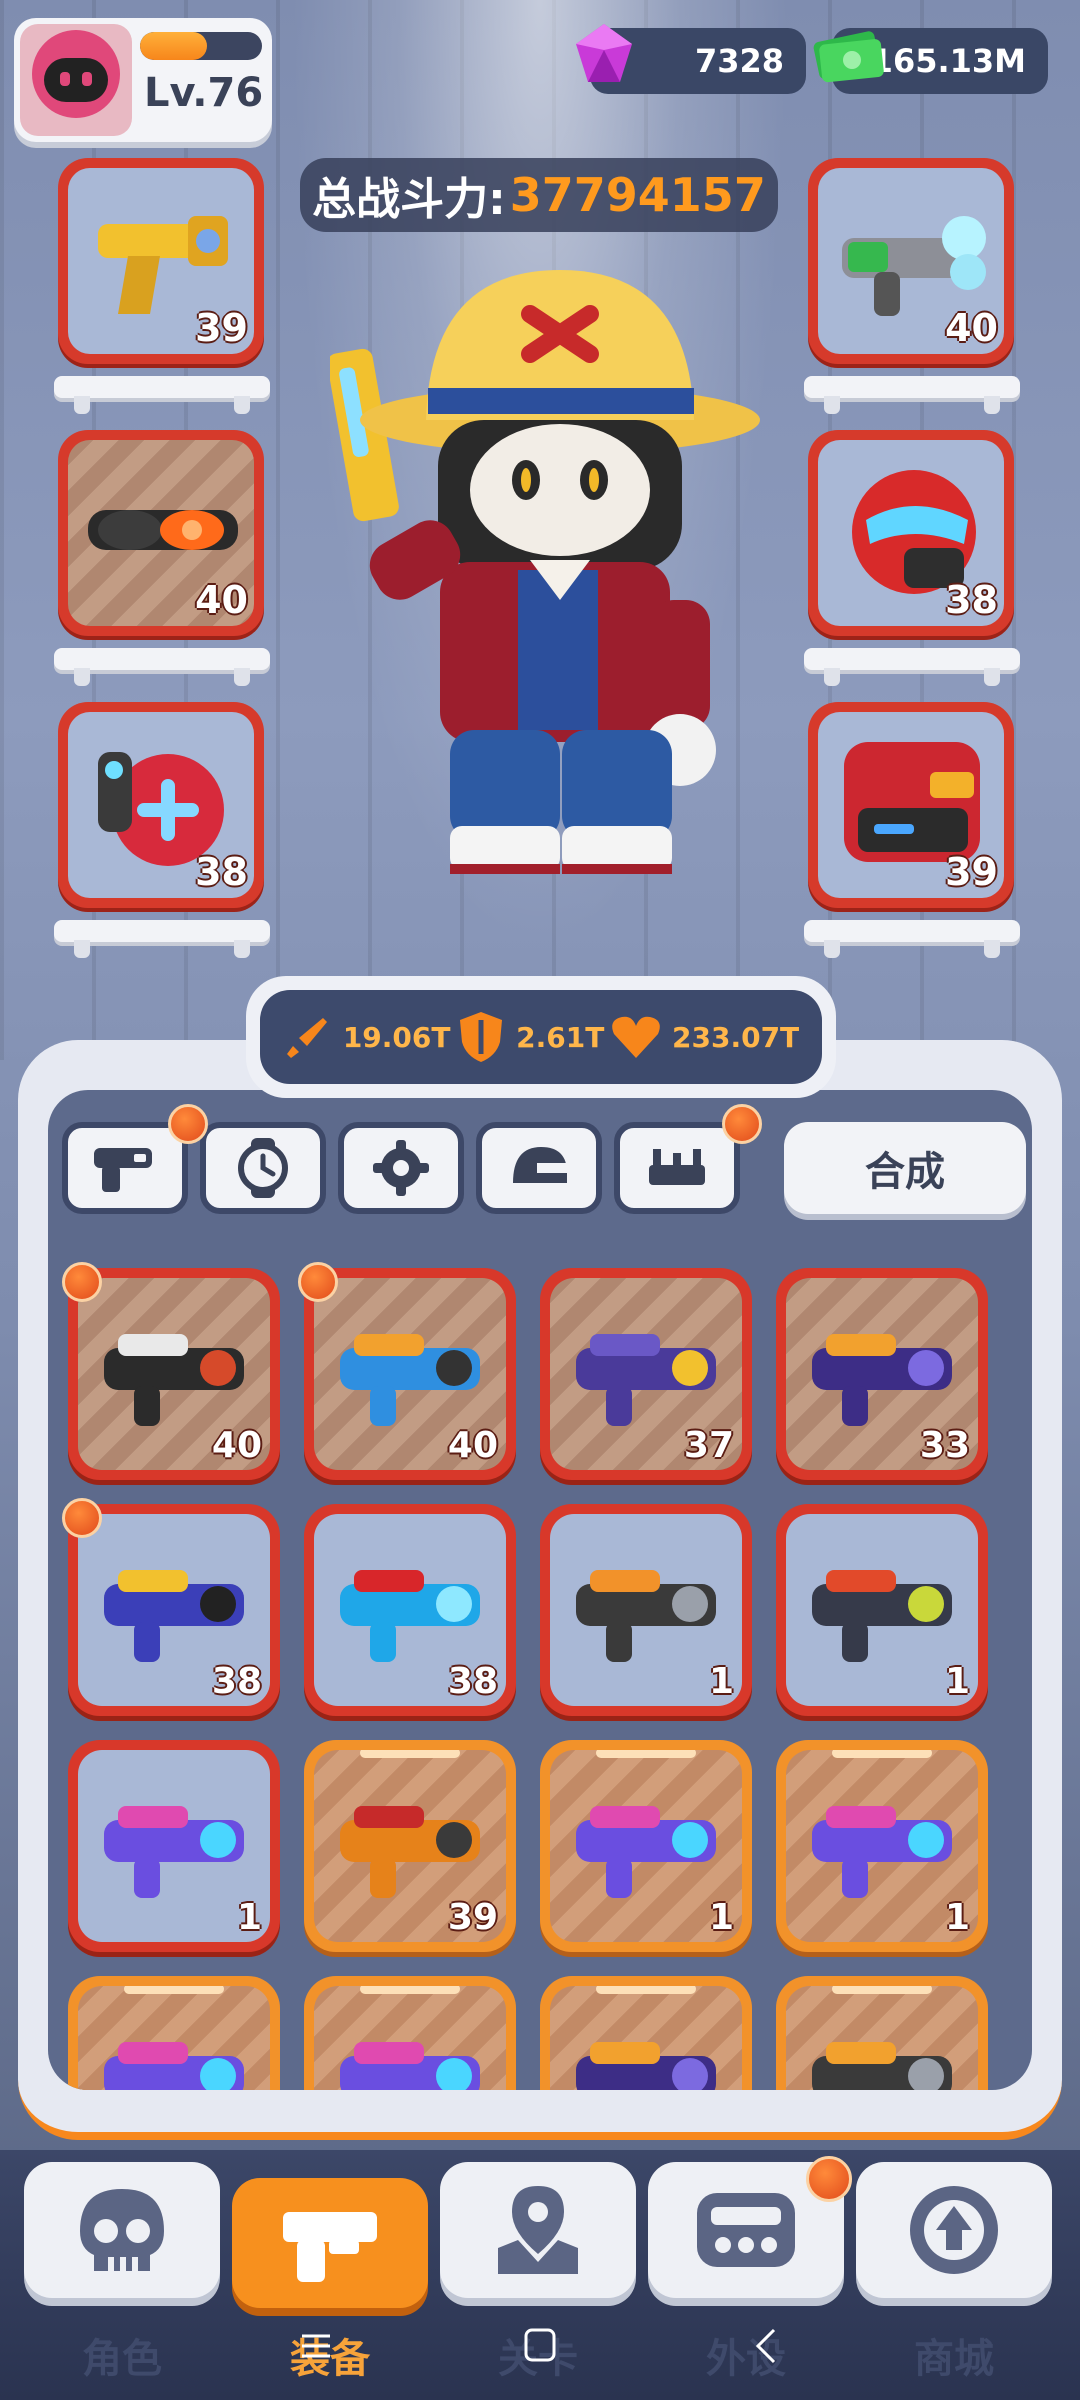  What do you see at coordinates (540, 1165) in the screenshot?
I see `helmet-tab-icon` at bounding box center [540, 1165].